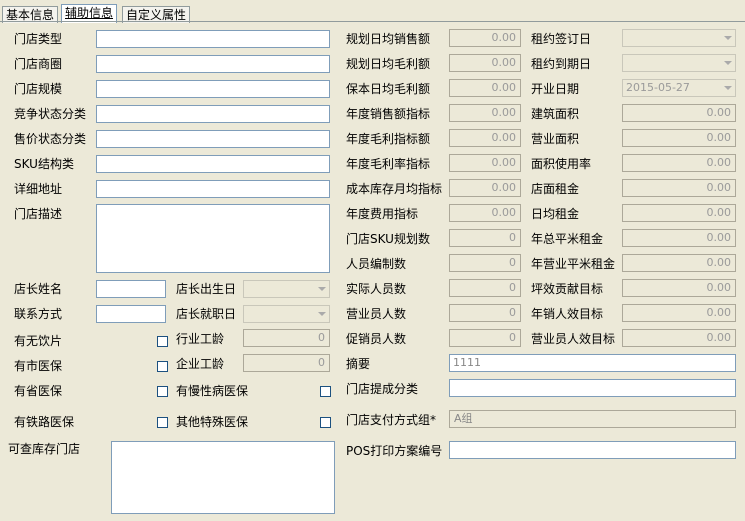 This screenshot has width=745, height=521. Describe the element at coordinates (213, 114) in the screenshot. I see `competition-input` at that location.